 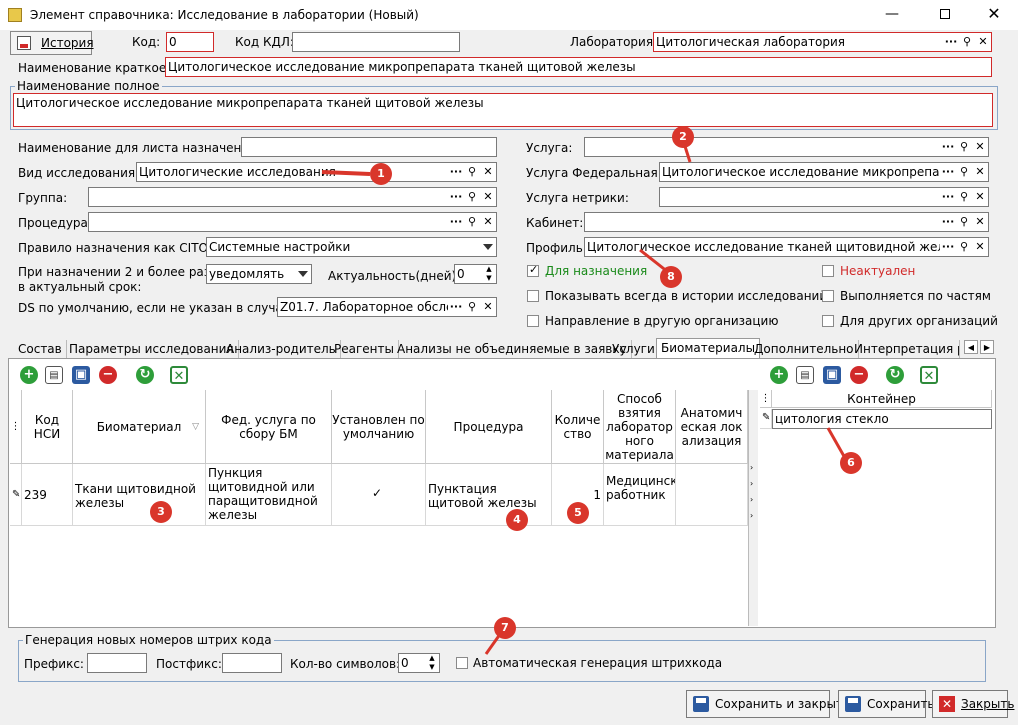 What do you see at coordinates (851, 463) in the screenshot?
I see `marker-6: 6` at bounding box center [851, 463].